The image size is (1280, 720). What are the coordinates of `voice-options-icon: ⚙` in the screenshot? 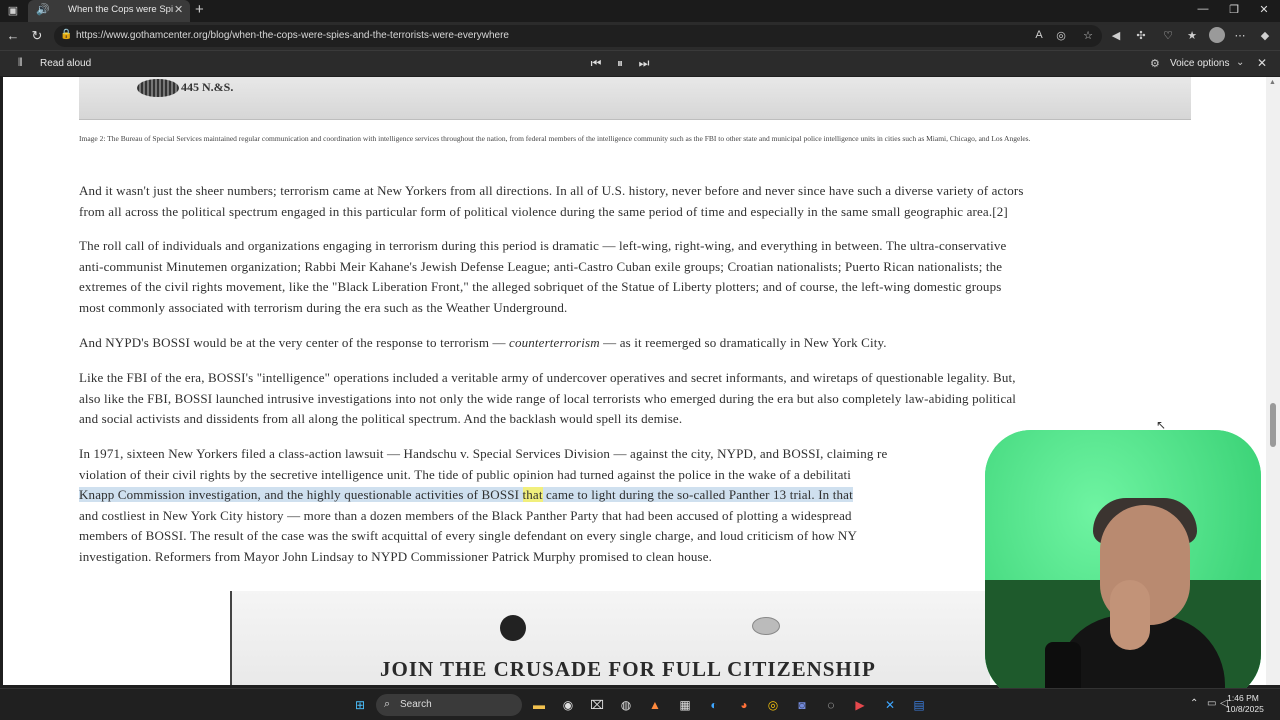 It's located at (1155, 63).